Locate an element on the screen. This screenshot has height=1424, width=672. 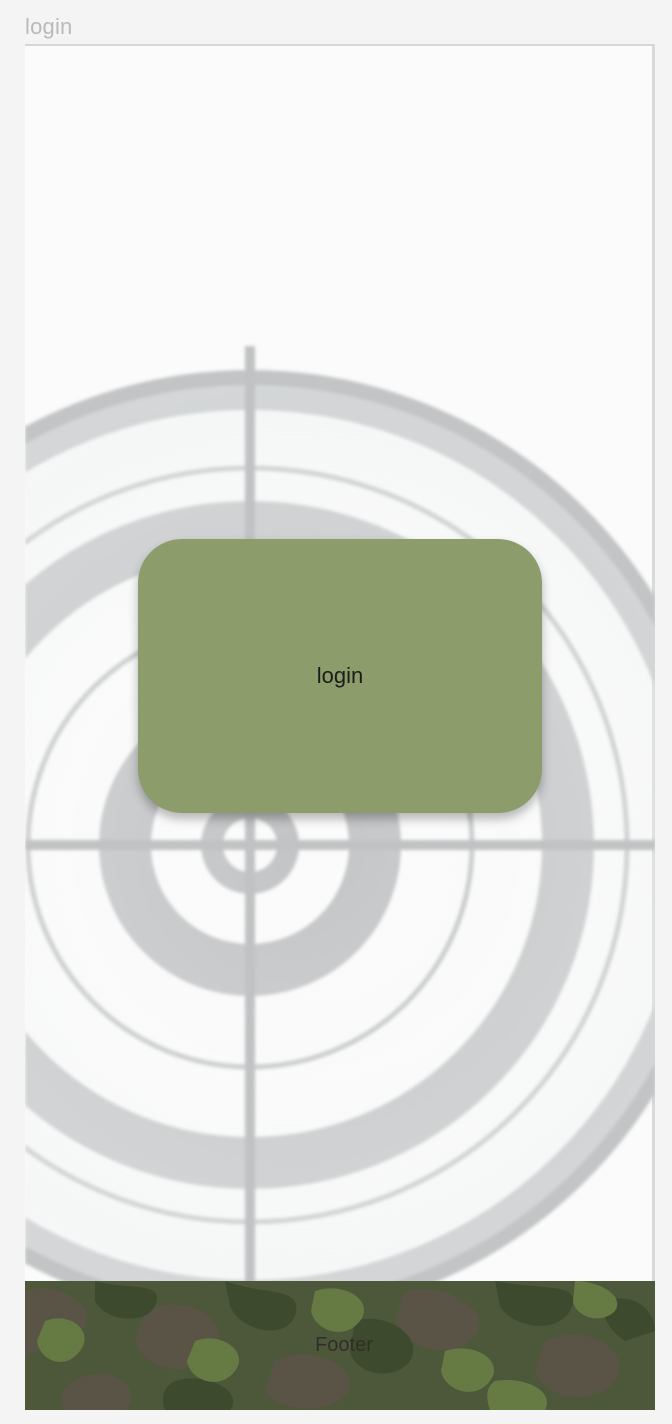
footer-label: Footer is located at coordinates (344, 1345).